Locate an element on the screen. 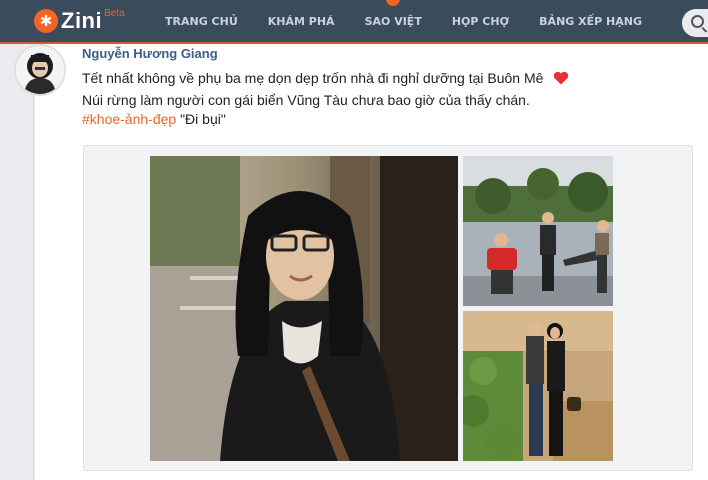  river-image is located at coordinates (538, 231).